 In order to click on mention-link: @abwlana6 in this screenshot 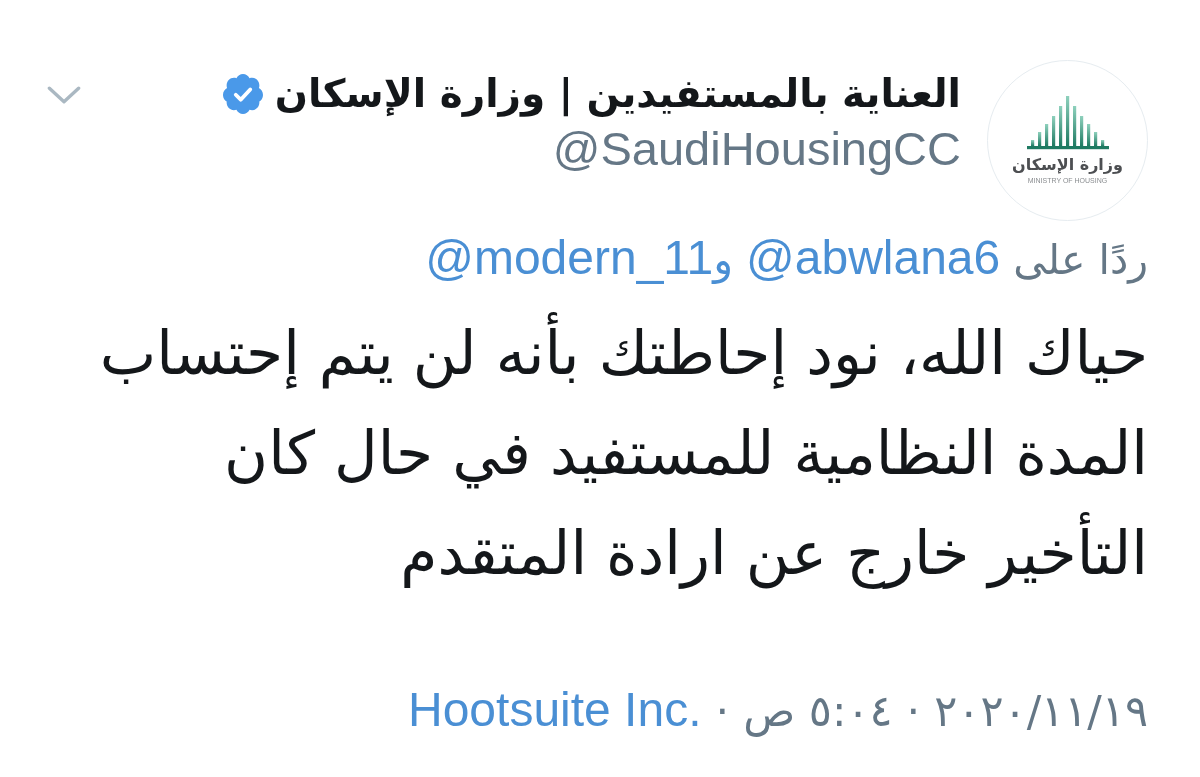, I will do `click(873, 257)`.